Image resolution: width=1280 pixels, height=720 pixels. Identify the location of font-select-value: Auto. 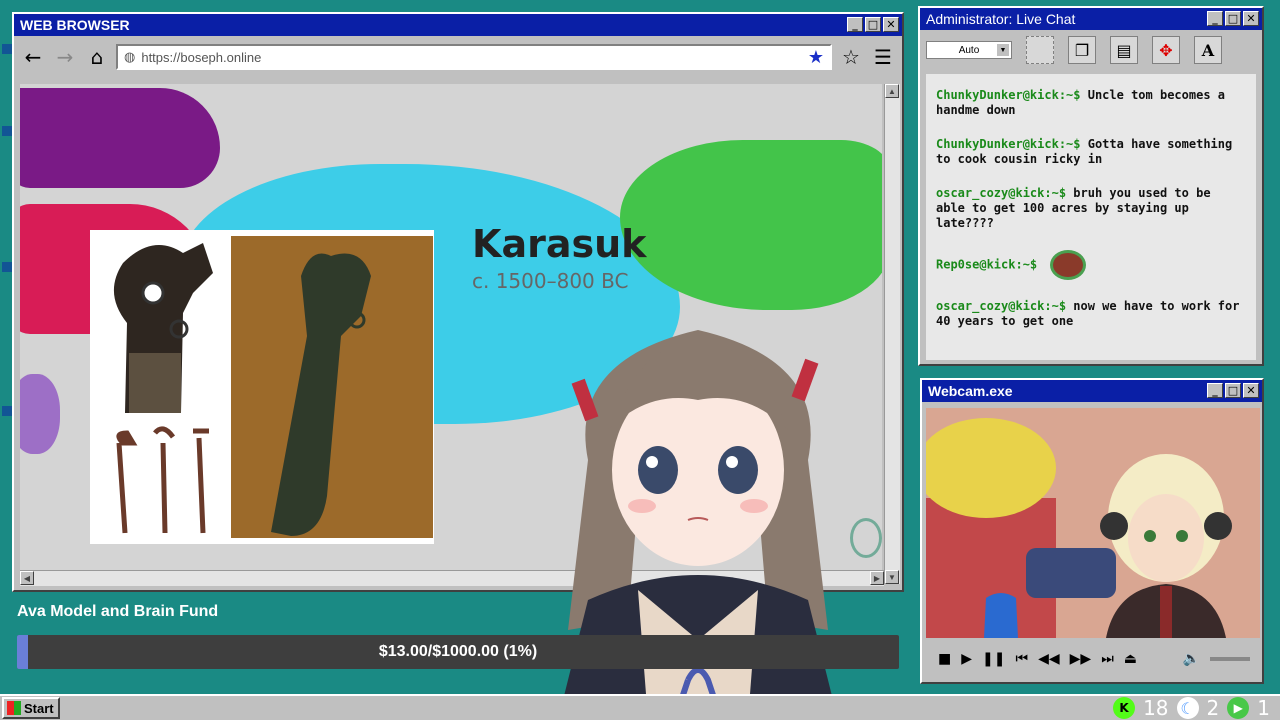
(969, 50).